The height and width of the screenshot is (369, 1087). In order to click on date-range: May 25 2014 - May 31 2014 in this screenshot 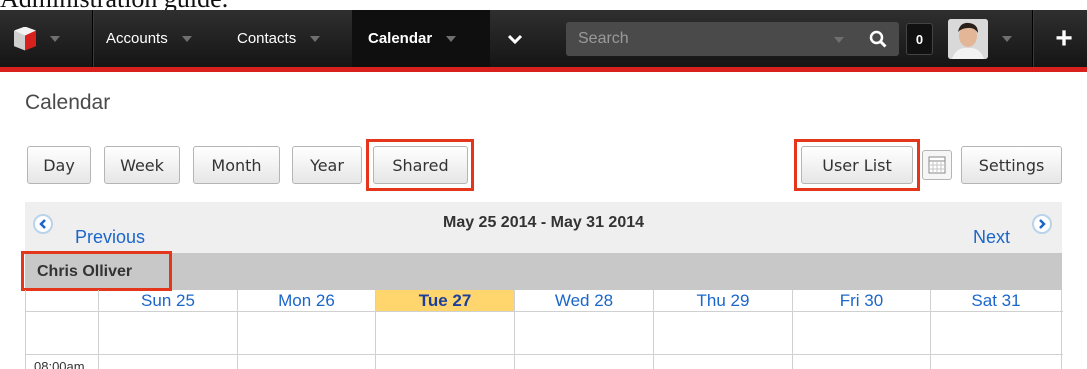, I will do `click(543, 222)`.